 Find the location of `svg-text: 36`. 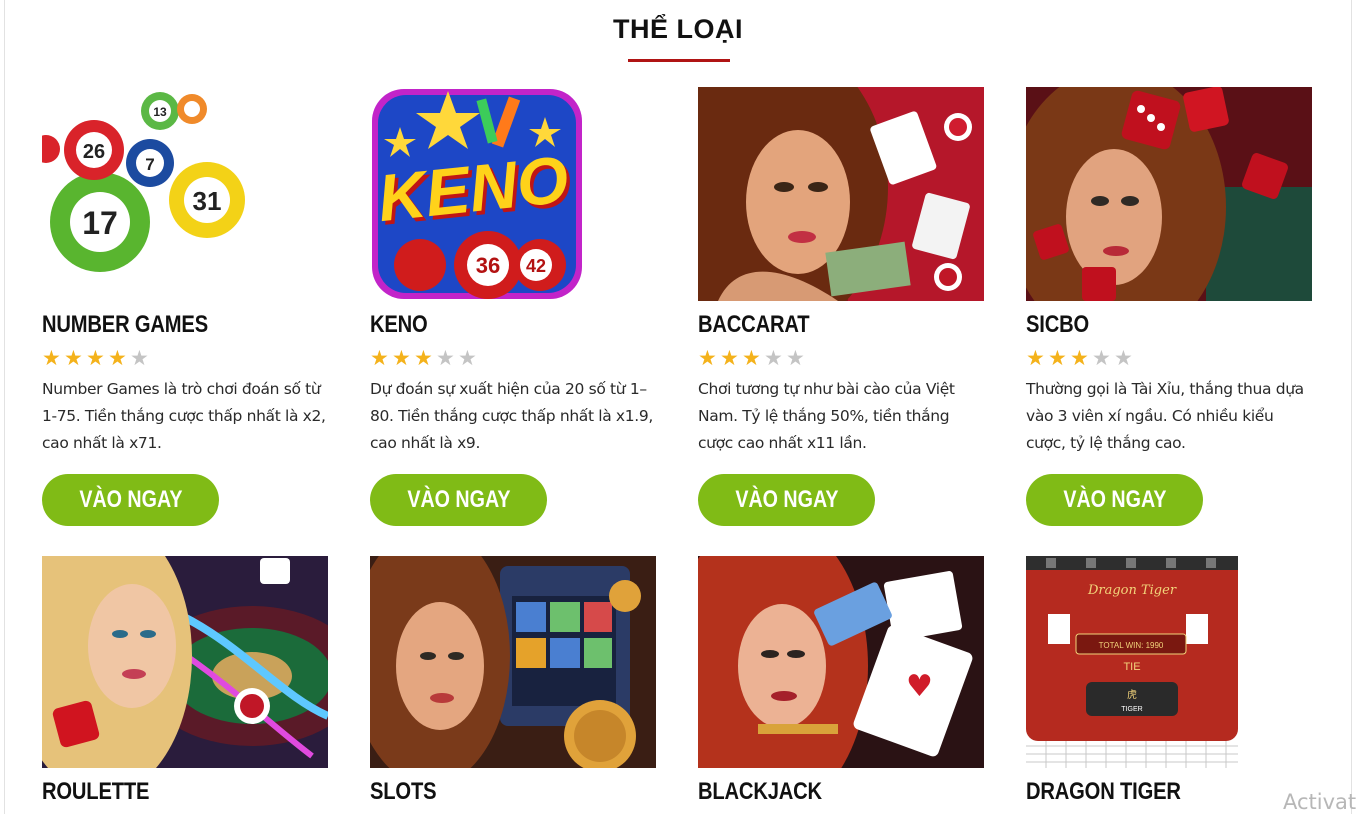

svg-text: 36 is located at coordinates (488, 265).